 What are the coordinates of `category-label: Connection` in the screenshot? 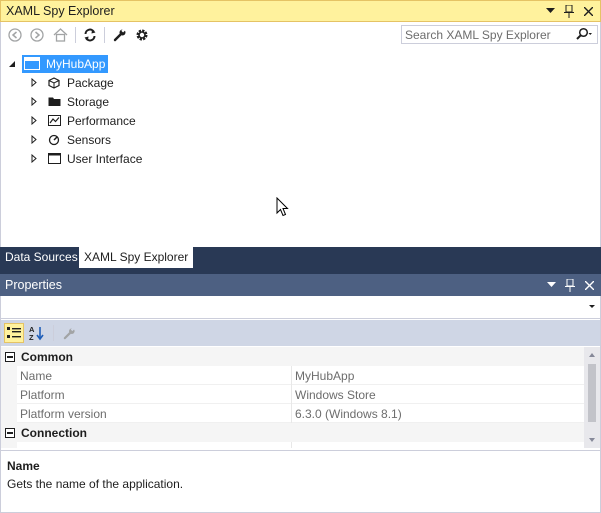 It's located at (54, 432).